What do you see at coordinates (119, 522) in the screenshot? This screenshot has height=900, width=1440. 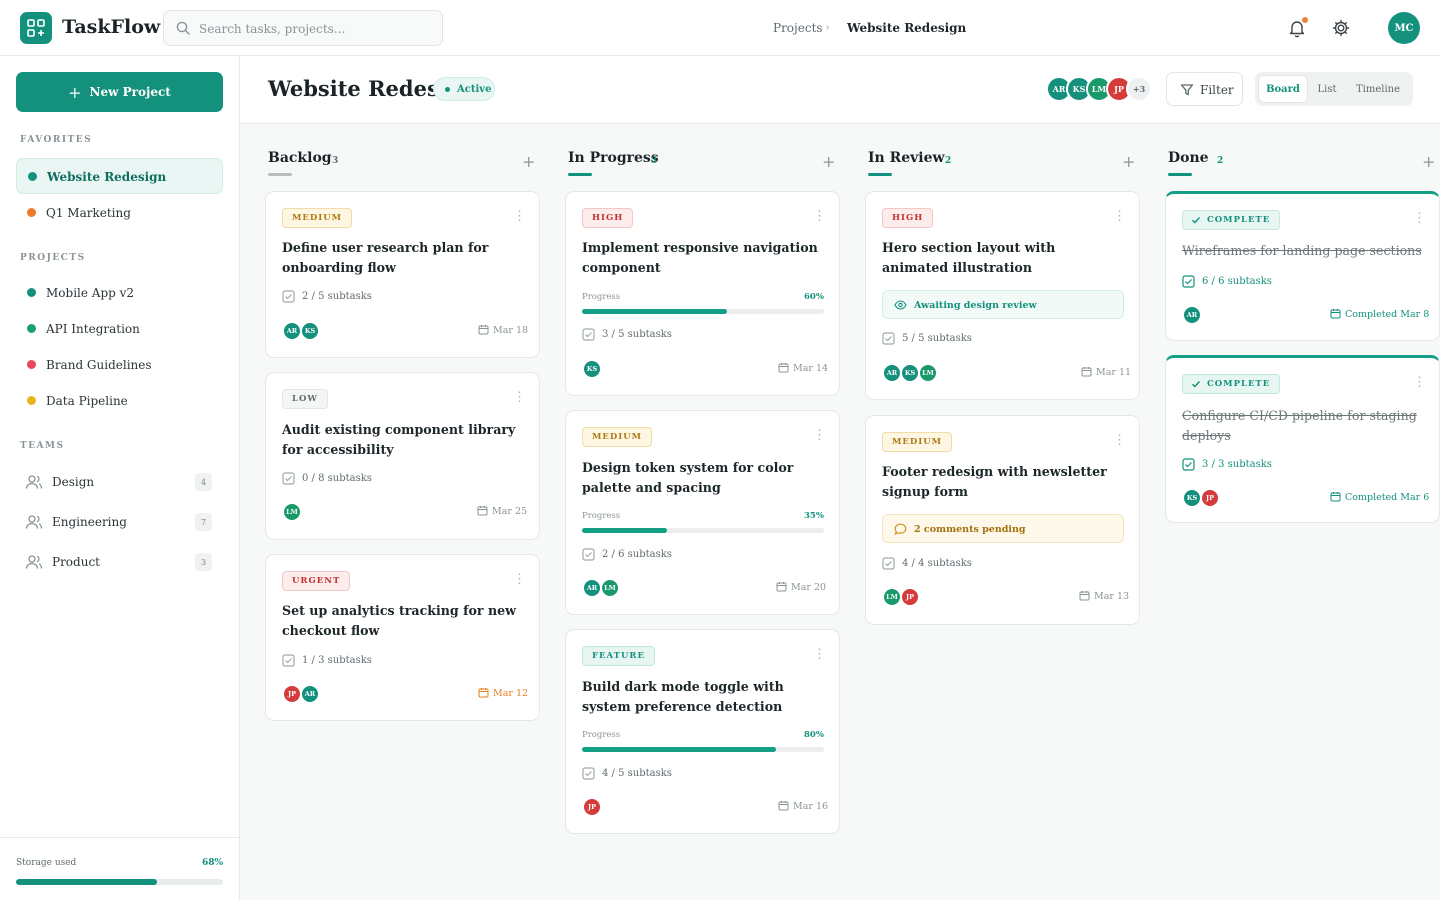 I see `sidebar-team-engineering: Engineering 7` at bounding box center [119, 522].